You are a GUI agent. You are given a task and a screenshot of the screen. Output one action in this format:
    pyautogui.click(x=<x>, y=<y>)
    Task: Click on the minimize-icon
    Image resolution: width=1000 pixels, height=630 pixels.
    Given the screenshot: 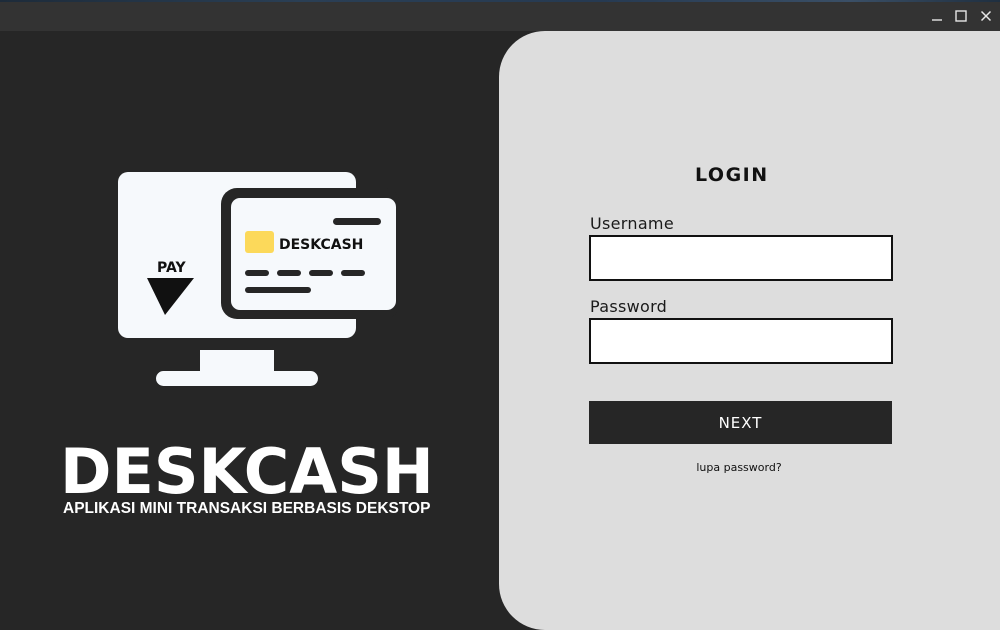 What is the action you would take?
    pyautogui.click(x=937, y=20)
    